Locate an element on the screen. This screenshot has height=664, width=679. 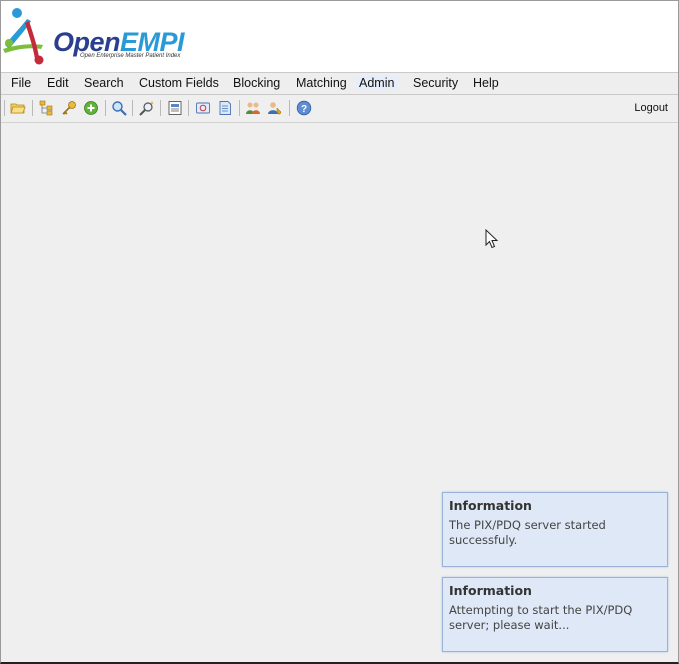
menu-custom-fields: Custom Fields is located at coordinates (179, 83).